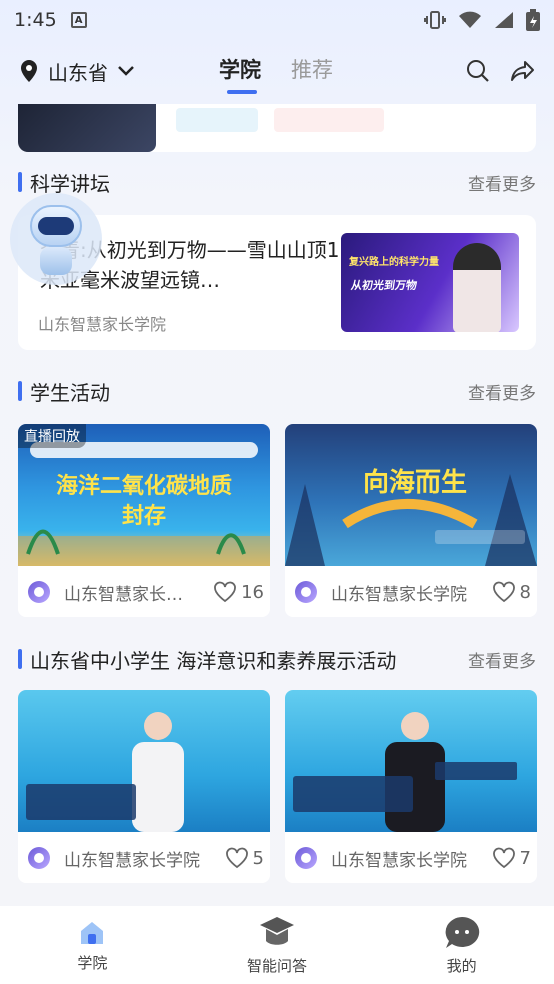 The image size is (554, 984). I want to click on thumb-title: 海洋二氧化碳地质封存, so click(143, 501).